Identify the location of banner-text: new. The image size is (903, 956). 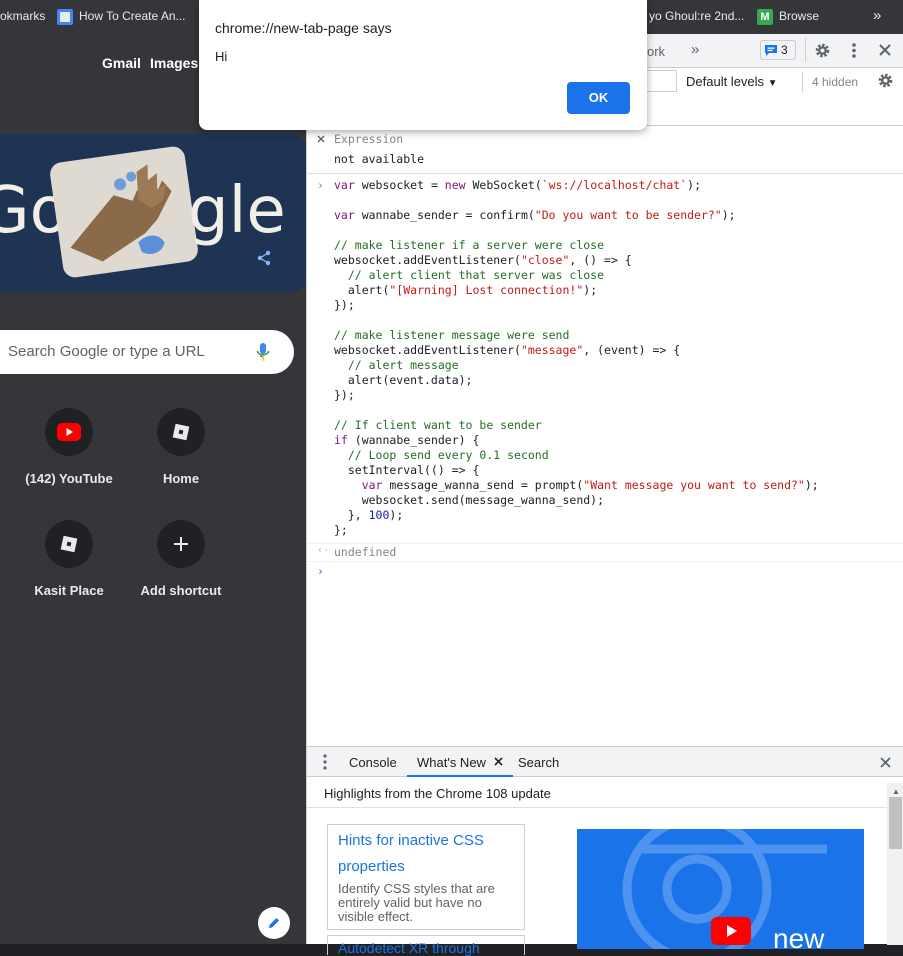
(799, 936).